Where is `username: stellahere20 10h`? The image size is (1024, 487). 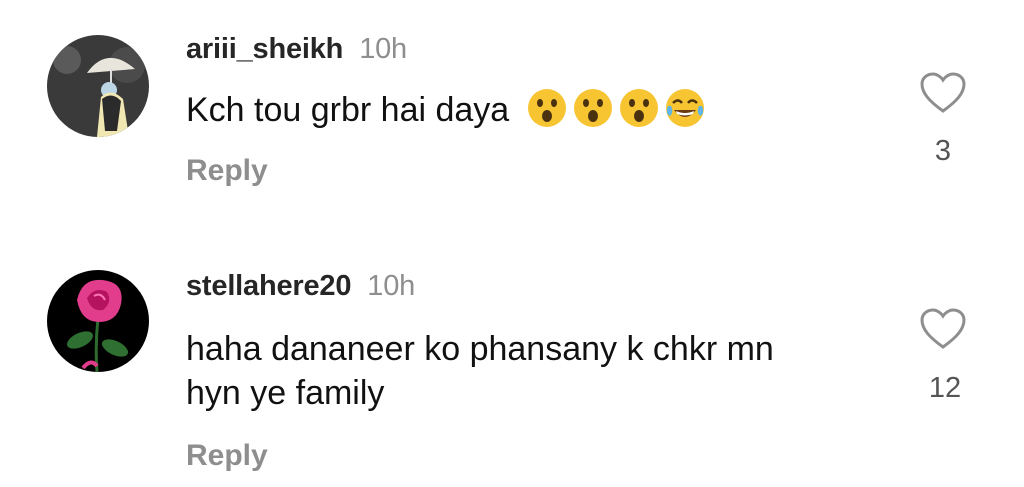
username: stellahere20 10h is located at coordinates (300, 286).